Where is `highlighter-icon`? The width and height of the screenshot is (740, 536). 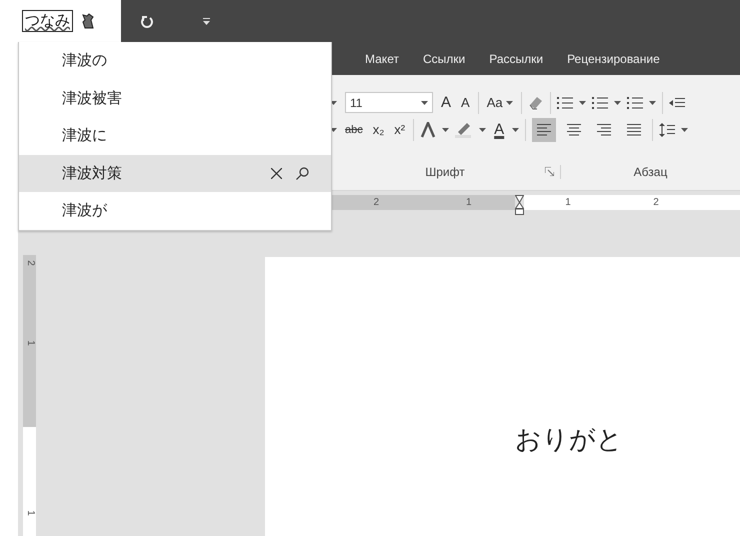 highlighter-icon is located at coordinates (464, 130).